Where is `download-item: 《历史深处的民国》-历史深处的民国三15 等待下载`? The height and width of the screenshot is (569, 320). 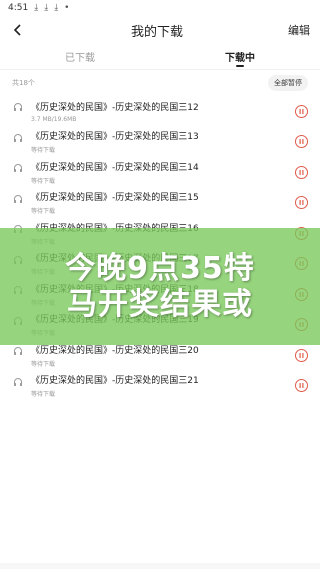 download-item: 《历史深处的民国》-历史深处的民国三15 等待下载 is located at coordinates (160, 203).